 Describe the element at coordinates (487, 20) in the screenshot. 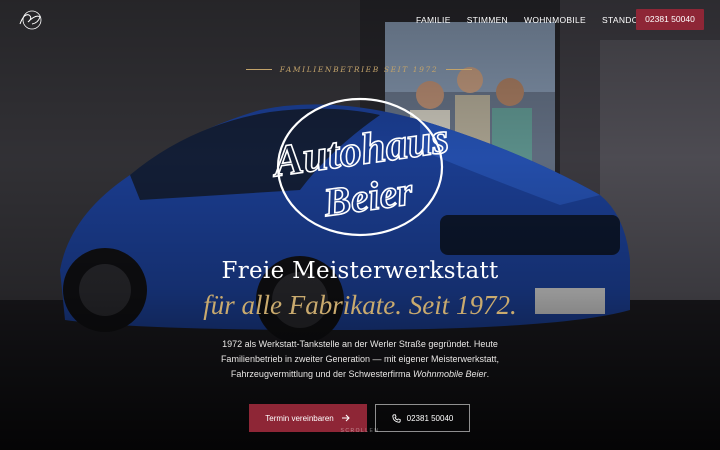

I see `nav-item-stimmen: STIMMEN` at that location.